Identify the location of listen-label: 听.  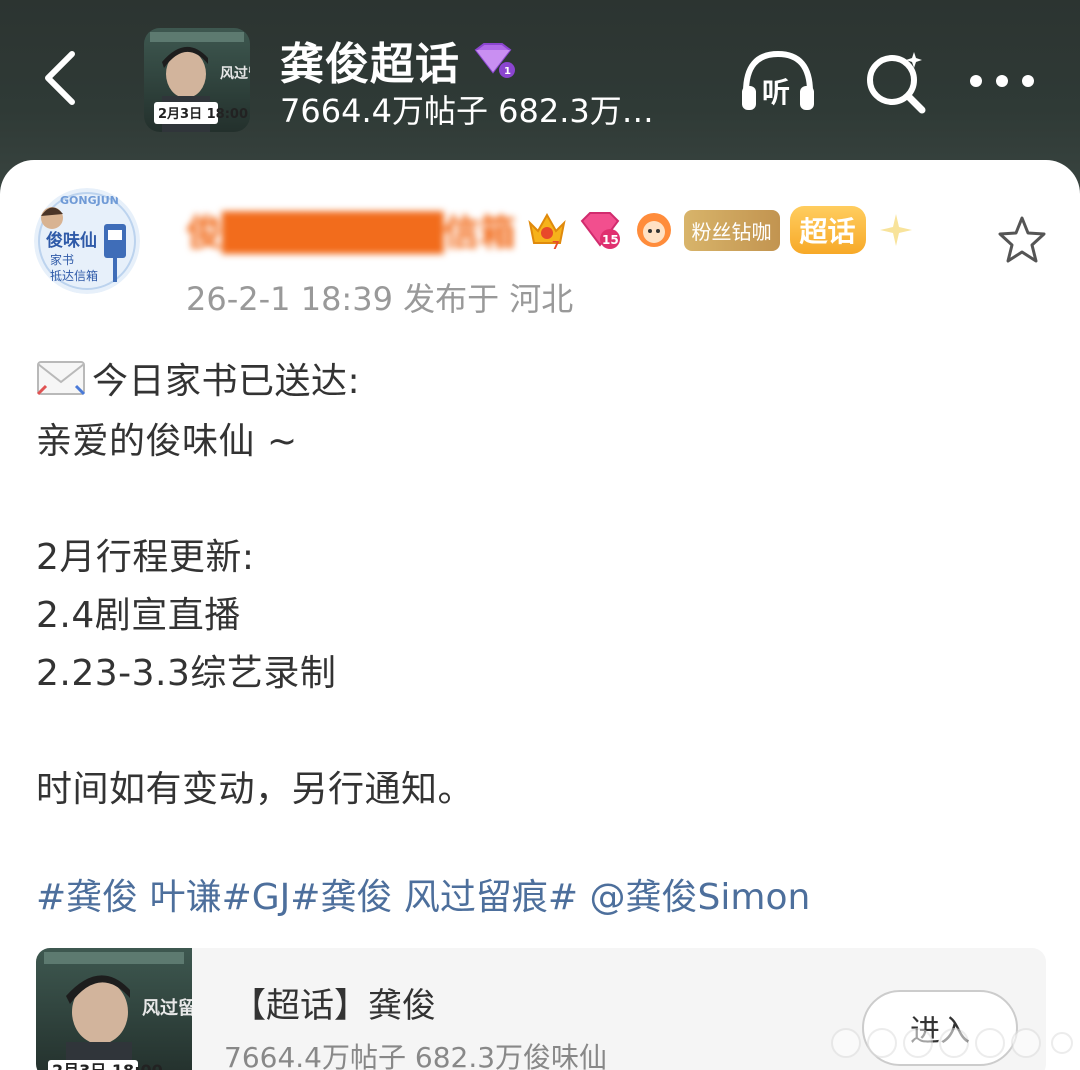
(776, 92).